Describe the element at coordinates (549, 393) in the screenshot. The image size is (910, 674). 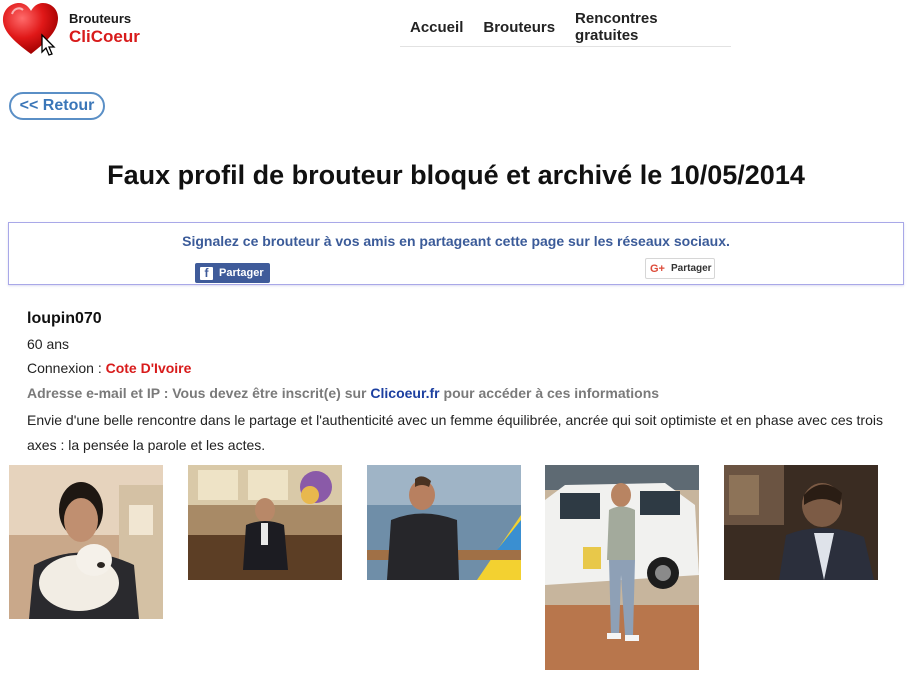
I see `email-info-suffix: pour accéder à ces informations` at that location.